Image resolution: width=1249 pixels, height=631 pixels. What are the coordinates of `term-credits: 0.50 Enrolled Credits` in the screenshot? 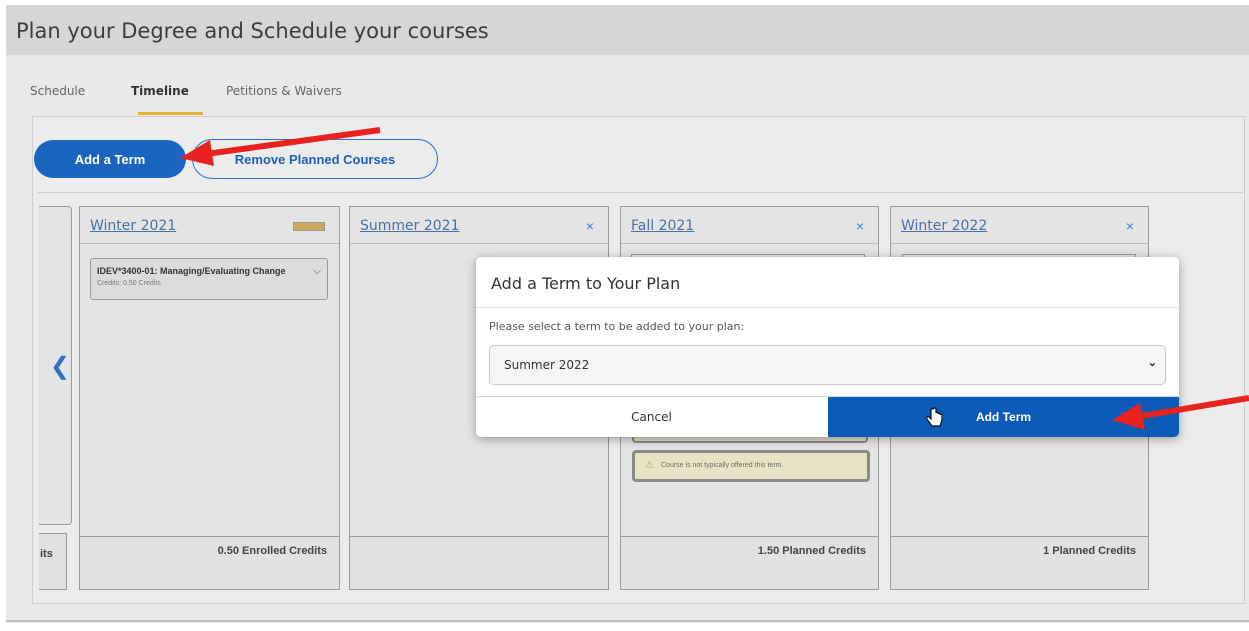 It's located at (272, 551).